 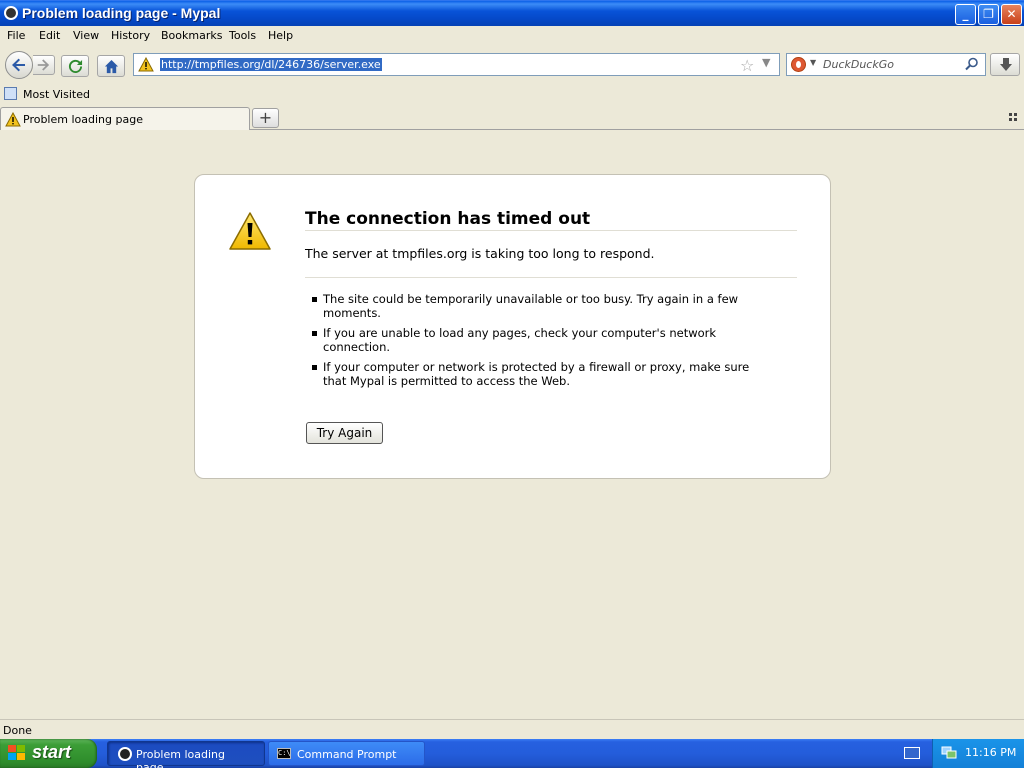 I want to click on new-tab-button: +, so click(x=265, y=118).